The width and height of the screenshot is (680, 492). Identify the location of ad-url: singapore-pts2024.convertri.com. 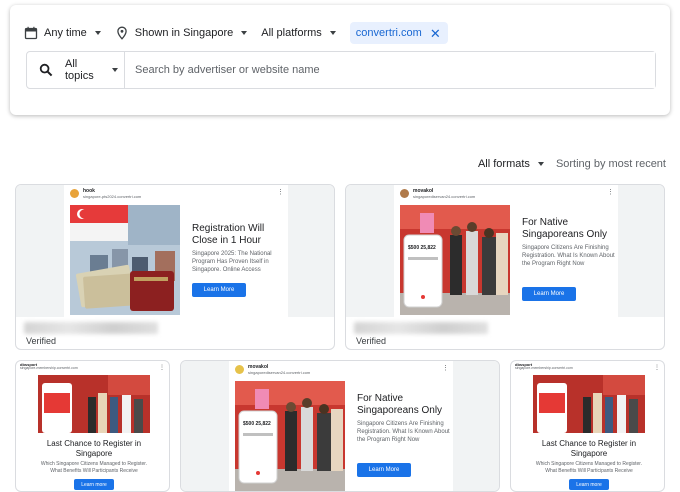
(112, 196).